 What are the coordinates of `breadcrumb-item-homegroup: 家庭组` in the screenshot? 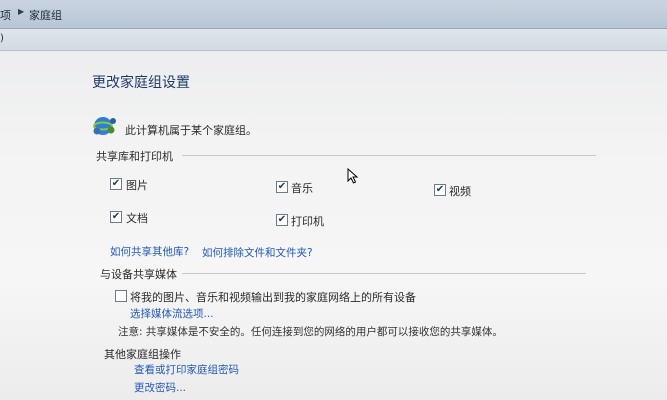 It's located at (45, 15).